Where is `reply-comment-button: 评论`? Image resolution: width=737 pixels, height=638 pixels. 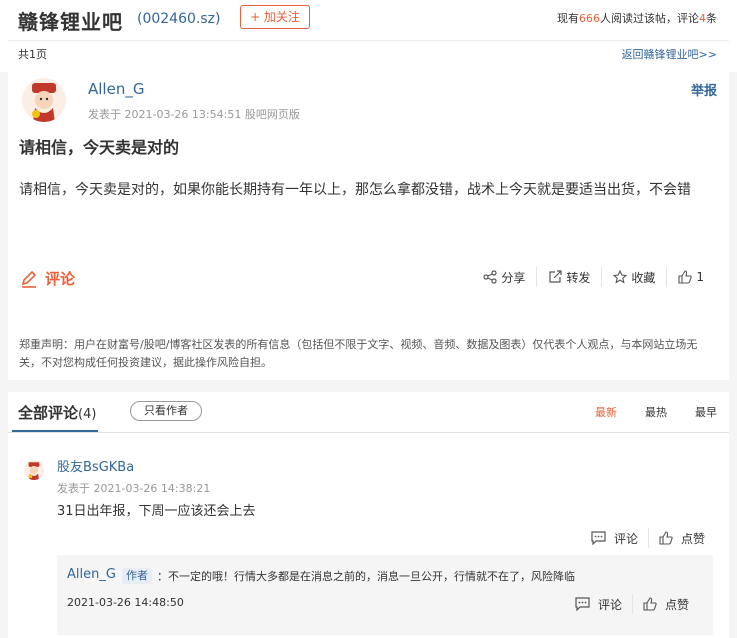
reply-comment-button: 评论 is located at coordinates (598, 604).